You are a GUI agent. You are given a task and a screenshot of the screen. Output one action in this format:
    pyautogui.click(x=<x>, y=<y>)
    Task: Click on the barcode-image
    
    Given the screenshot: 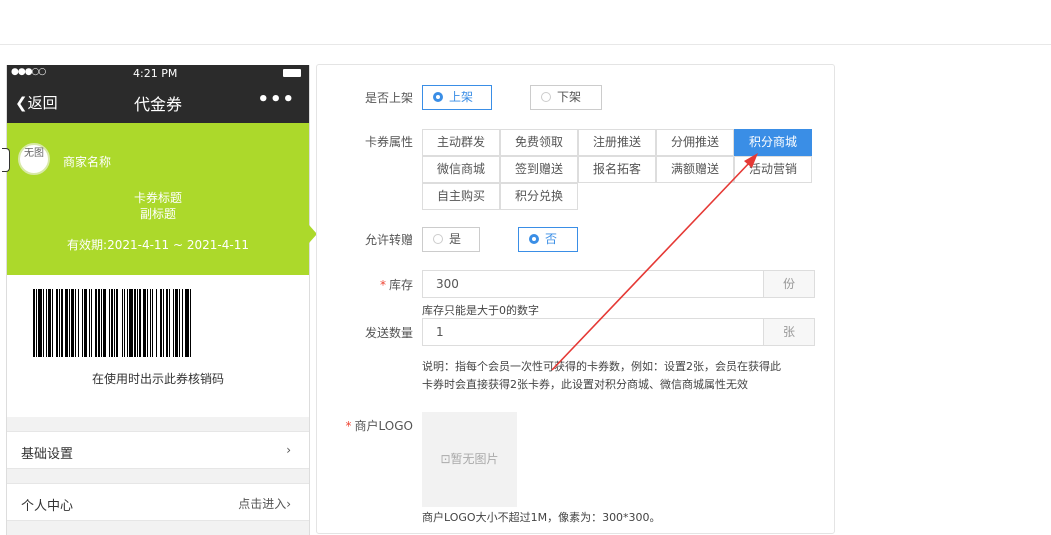 What is the action you would take?
    pyautogui.click(x=158, y=323)
    